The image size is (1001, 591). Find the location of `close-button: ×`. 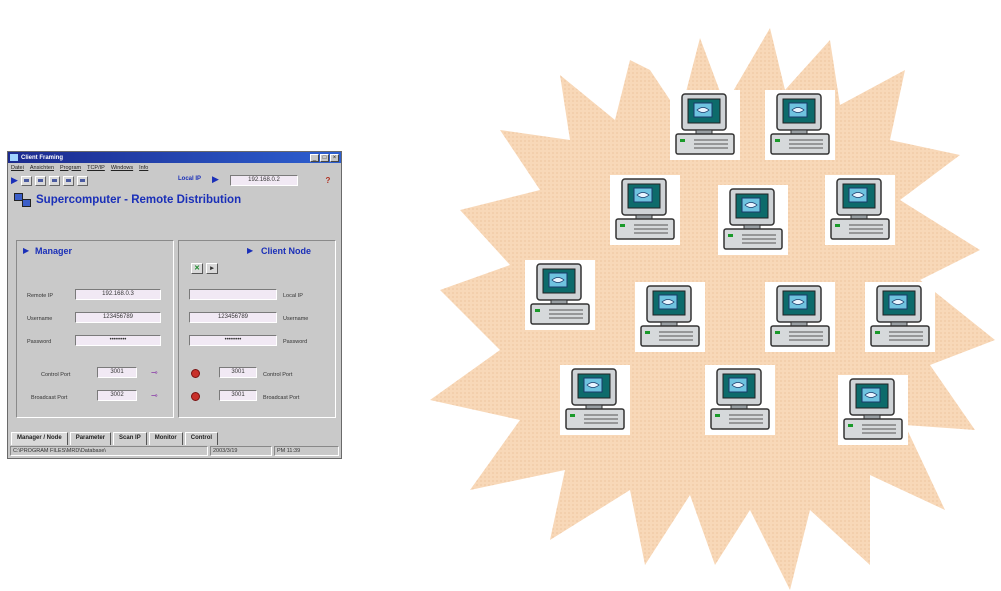

close-button: × is located at coordinates (334, 157).